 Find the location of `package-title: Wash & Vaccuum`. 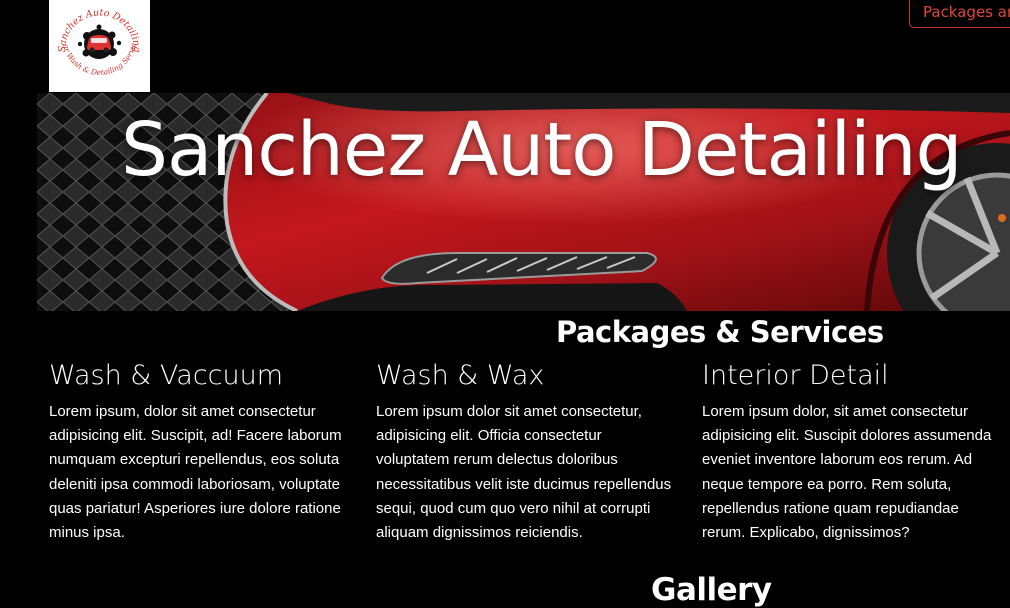

package-title: Wash & Vaccuum is located at coordinates (166, 375).